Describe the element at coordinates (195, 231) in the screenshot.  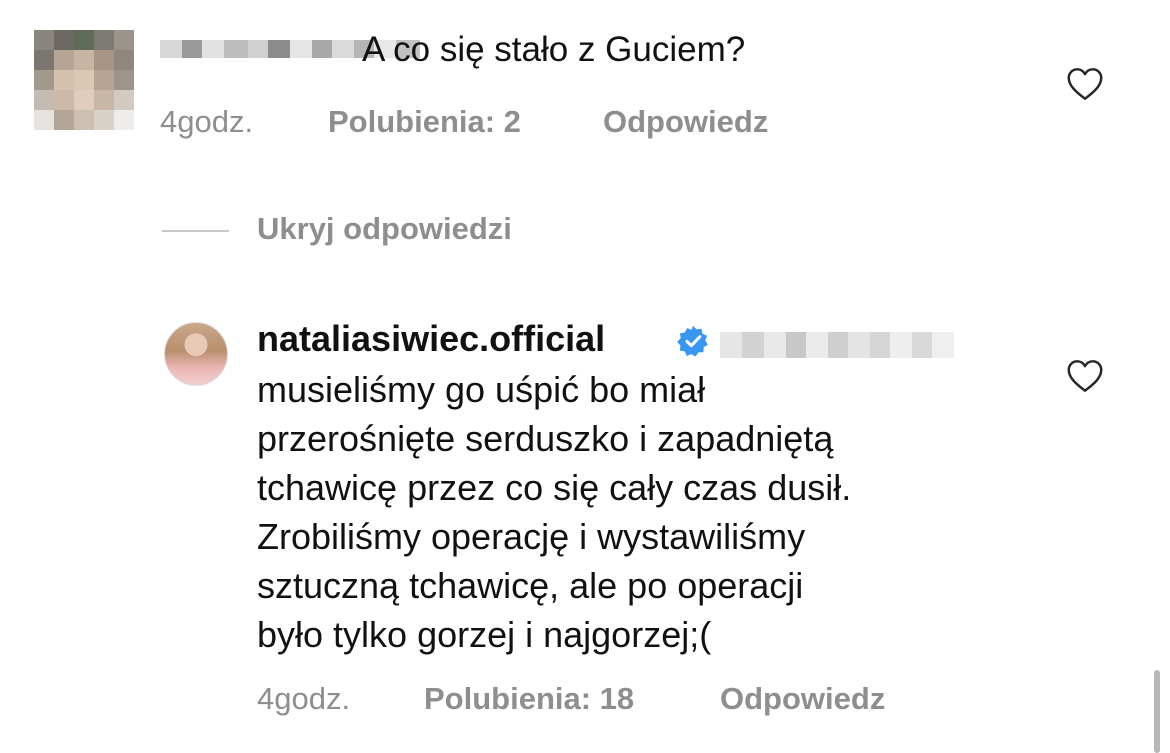
I see `replies-divider` at that location.